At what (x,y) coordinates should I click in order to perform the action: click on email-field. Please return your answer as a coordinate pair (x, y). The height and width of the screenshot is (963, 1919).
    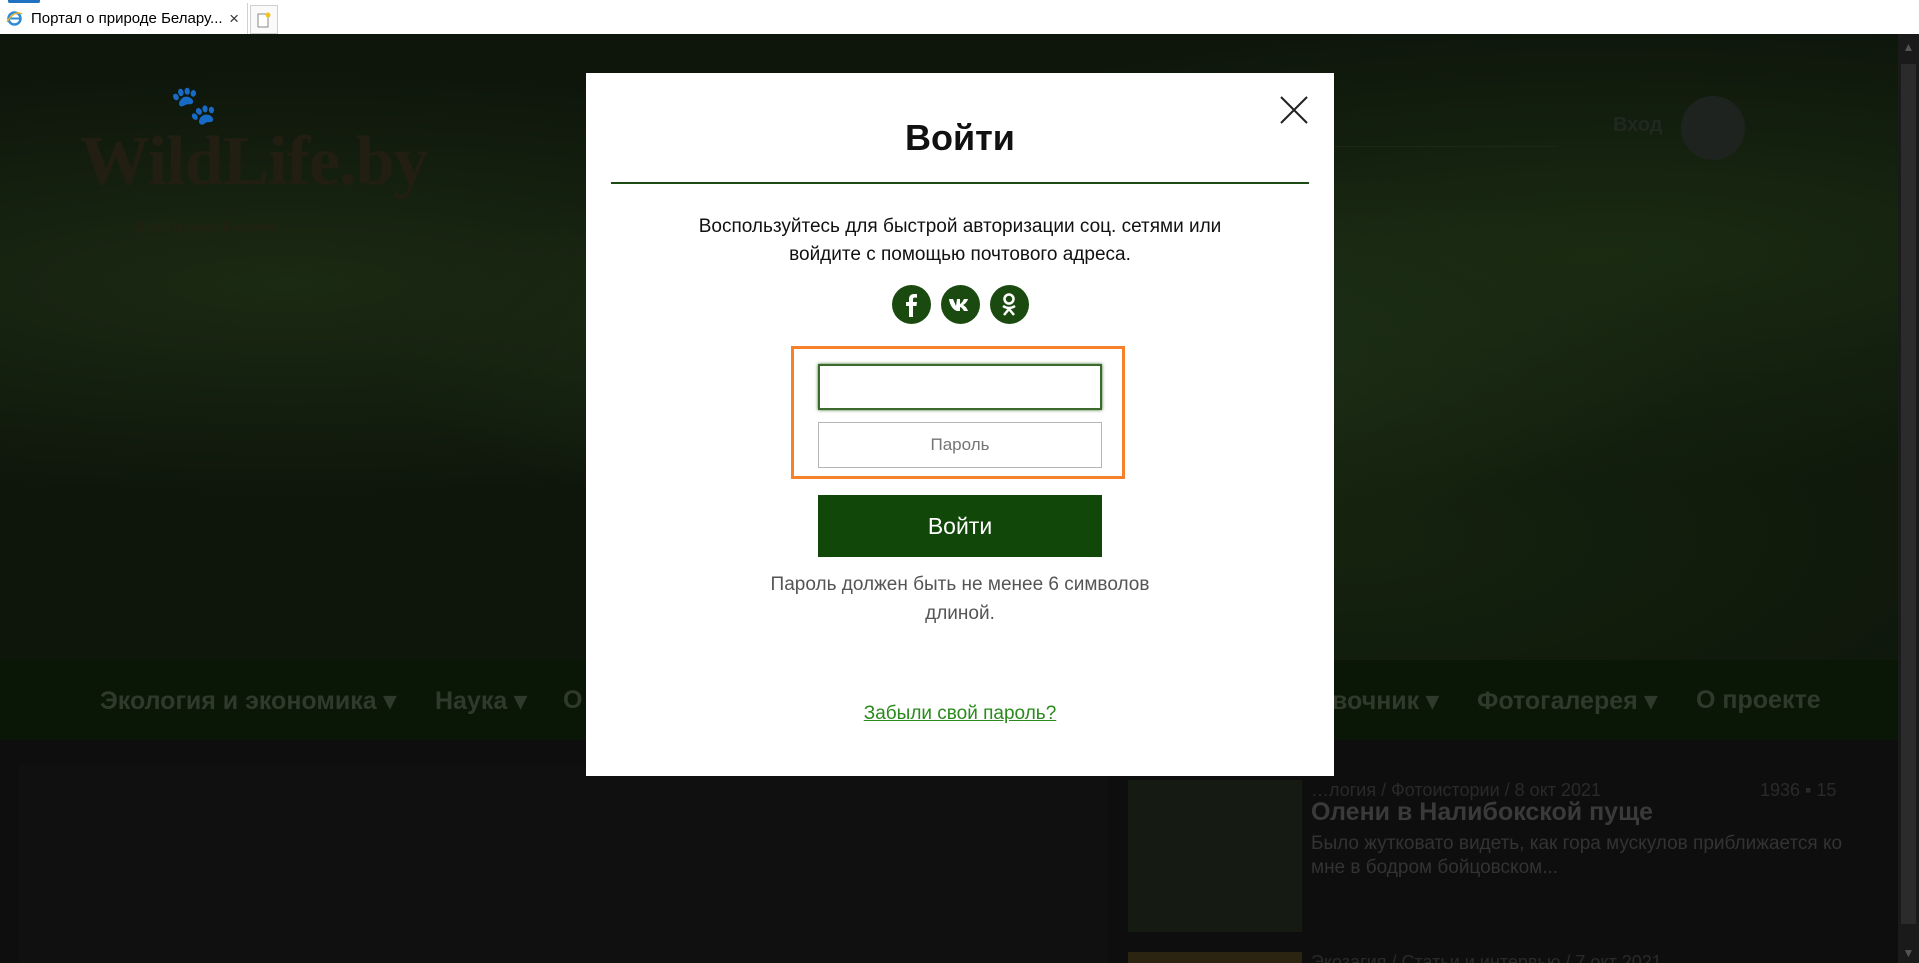
    Looking at the image, I should click on (960, 387).